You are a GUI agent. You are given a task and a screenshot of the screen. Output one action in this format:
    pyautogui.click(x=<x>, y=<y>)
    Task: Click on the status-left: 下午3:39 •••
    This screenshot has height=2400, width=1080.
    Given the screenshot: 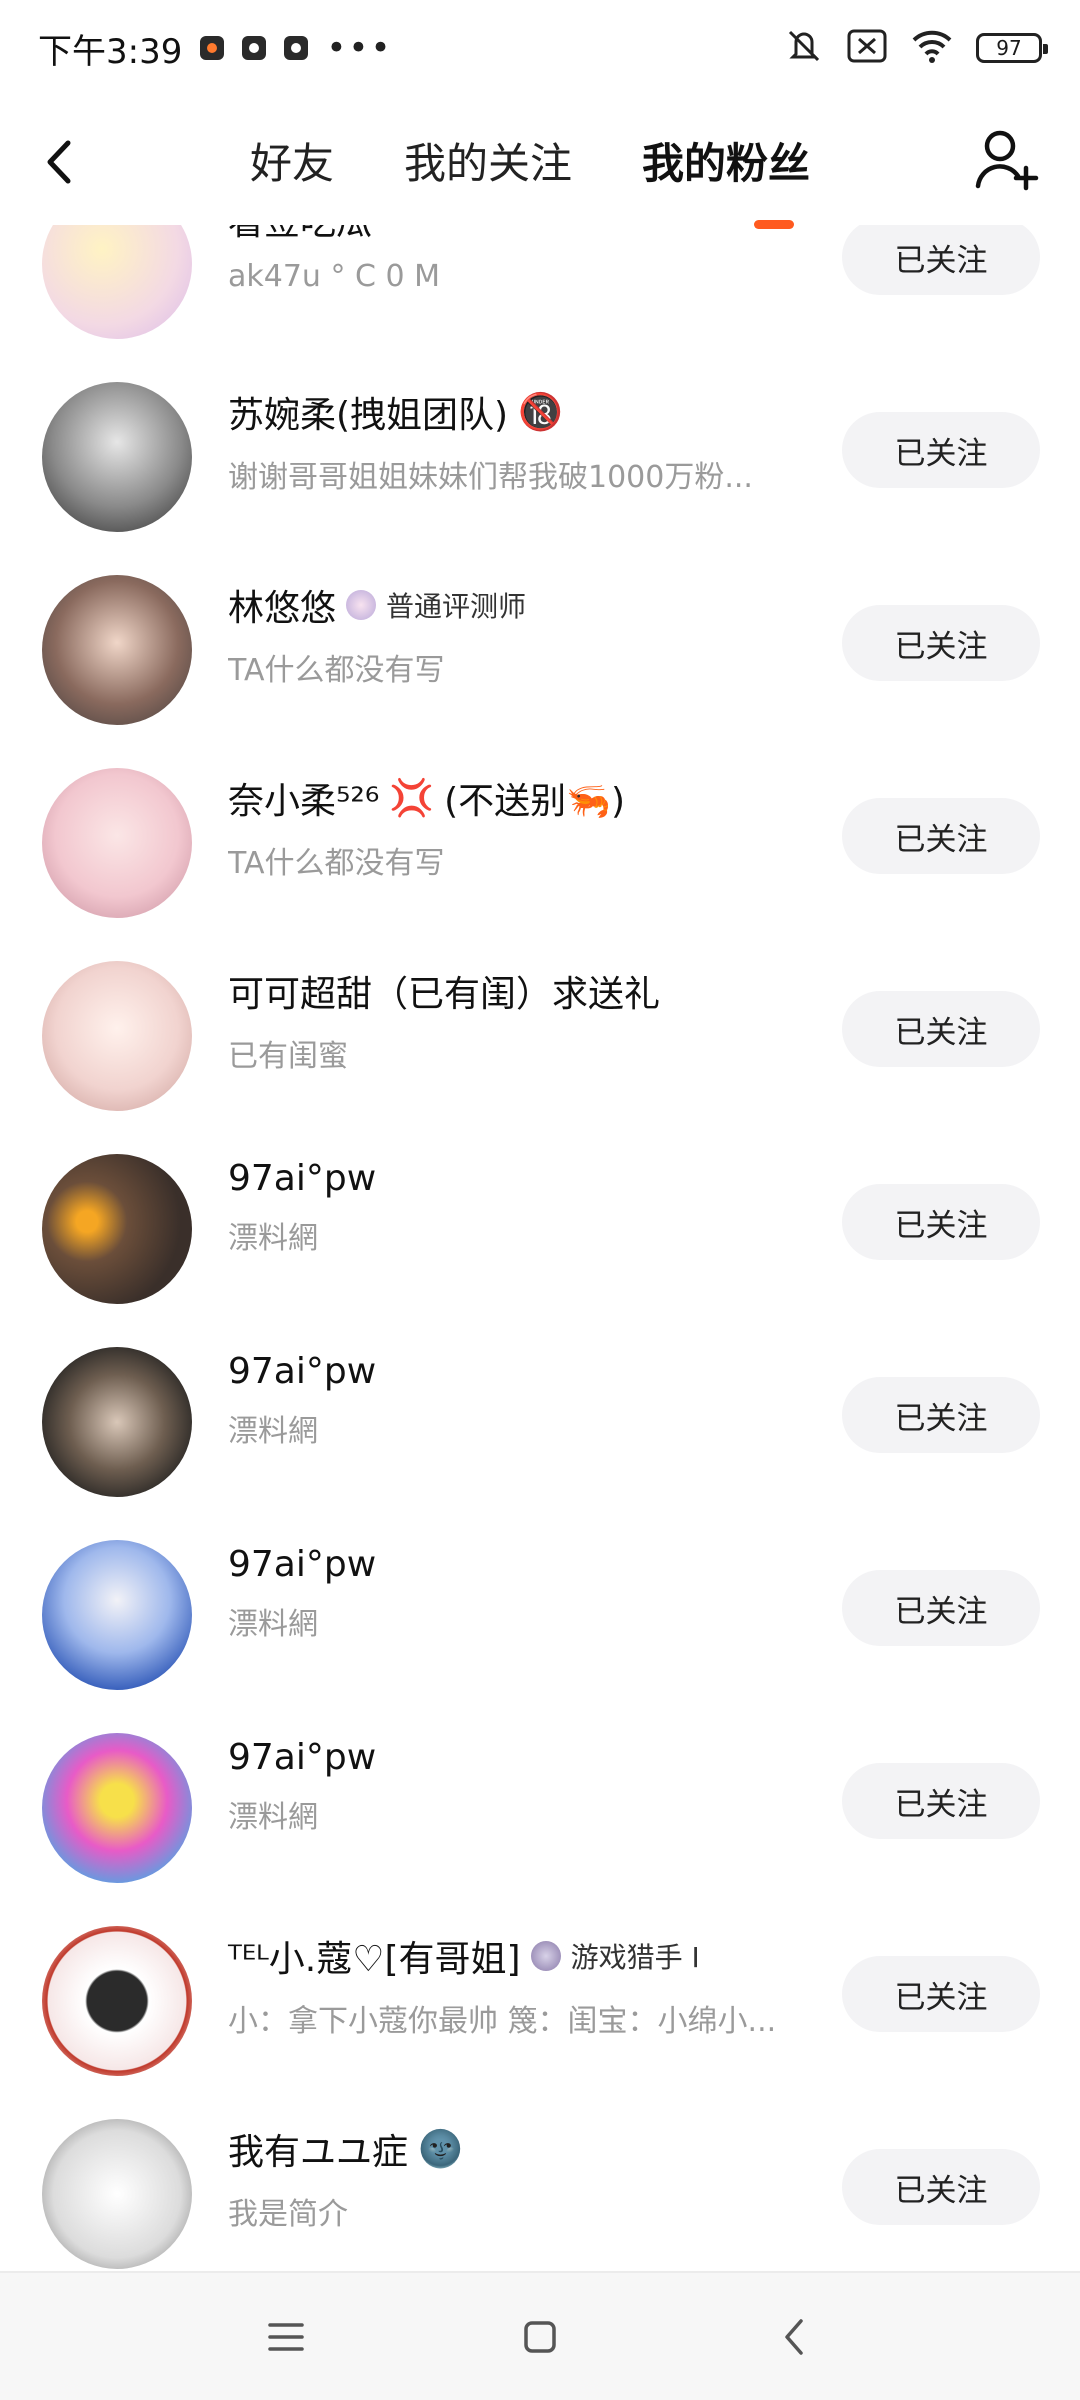 What is the action you would take?
    pyautogui.click(x=215, y=48)
    